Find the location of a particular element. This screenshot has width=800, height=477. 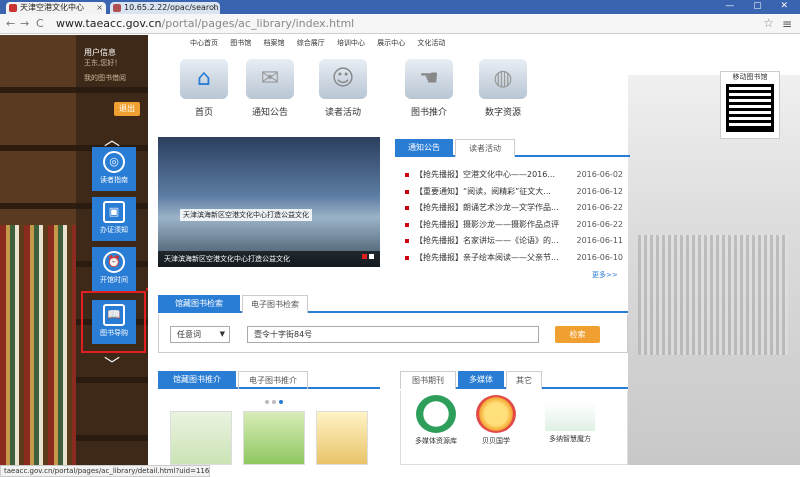

list-item: 【重要通知】“阅读，阅精彩”征文大... 2016-06-12 is located at coordinates (515, 192).